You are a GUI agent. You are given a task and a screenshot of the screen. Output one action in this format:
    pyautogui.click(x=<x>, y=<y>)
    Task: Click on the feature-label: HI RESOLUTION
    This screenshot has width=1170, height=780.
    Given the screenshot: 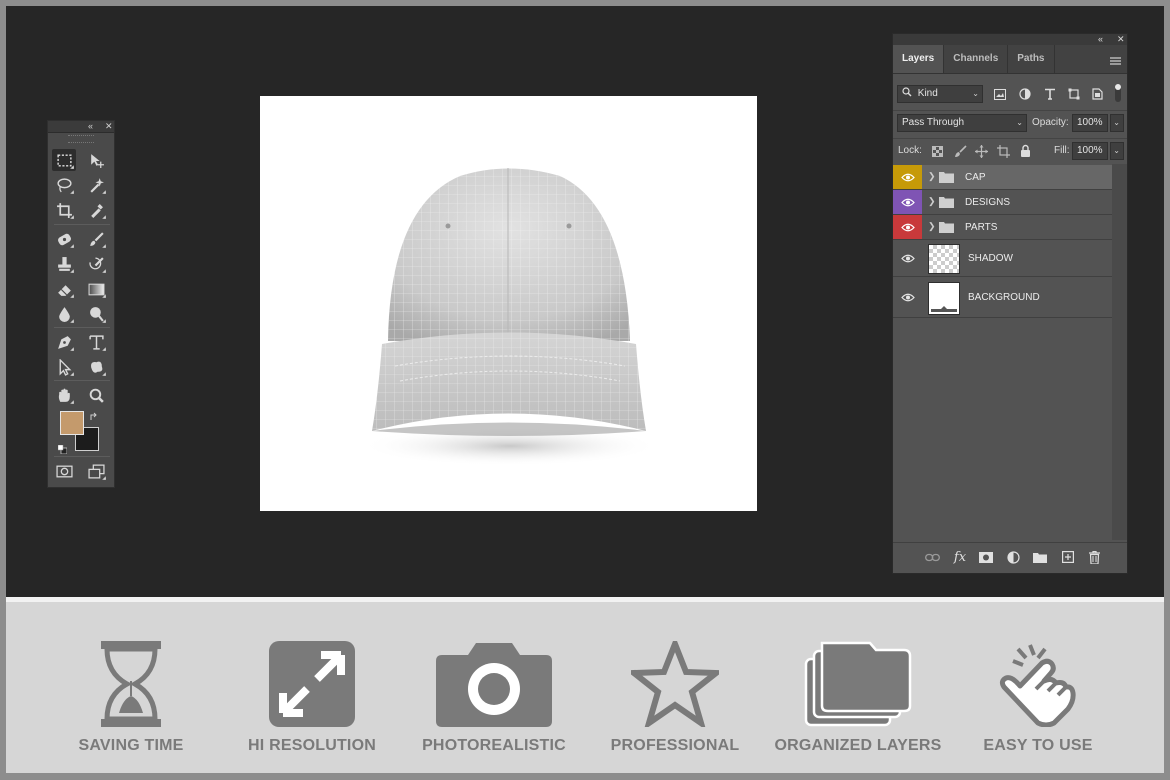 What is the action you would take?
    pyautogui.click(x=312, y=745)
    